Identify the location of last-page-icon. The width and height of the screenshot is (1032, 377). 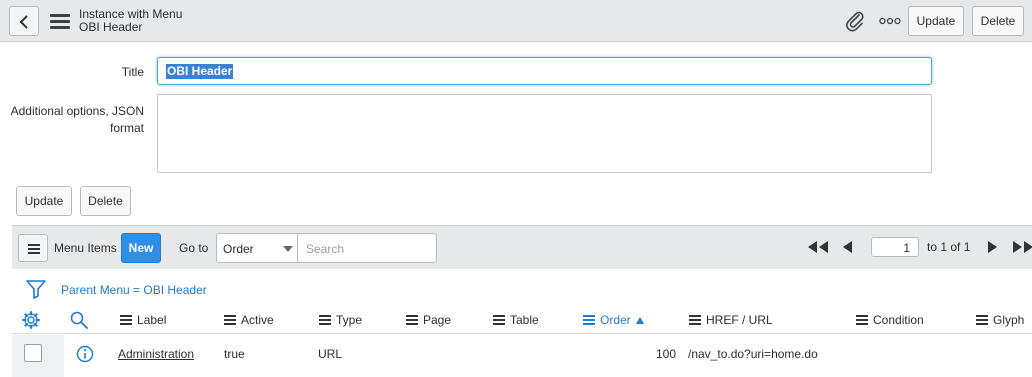
(1022, 247).